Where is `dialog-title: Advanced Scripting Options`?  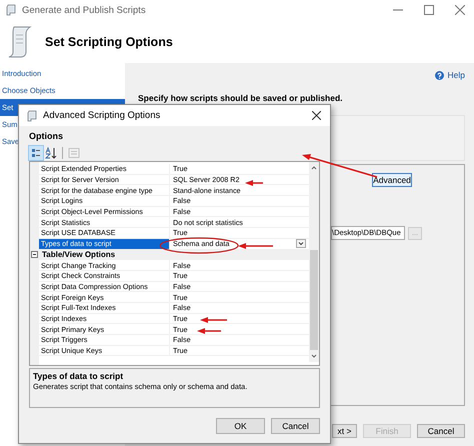 dialog-title: Advanced Scripting Options is located at coordinates (101, 115).